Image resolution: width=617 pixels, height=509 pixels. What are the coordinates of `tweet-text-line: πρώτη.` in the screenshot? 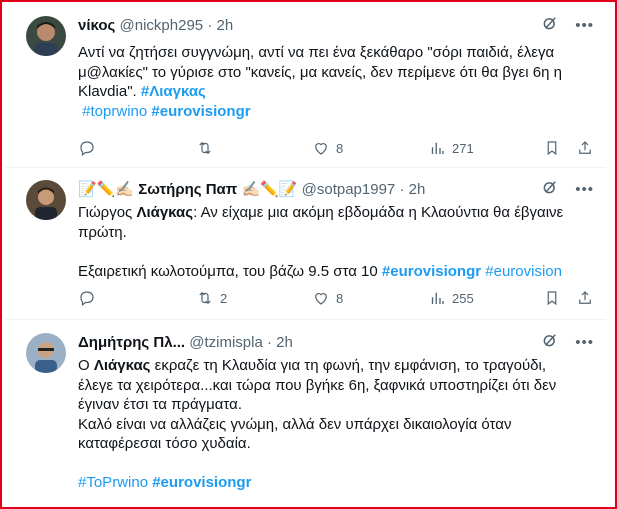 It's located at (102, 232).